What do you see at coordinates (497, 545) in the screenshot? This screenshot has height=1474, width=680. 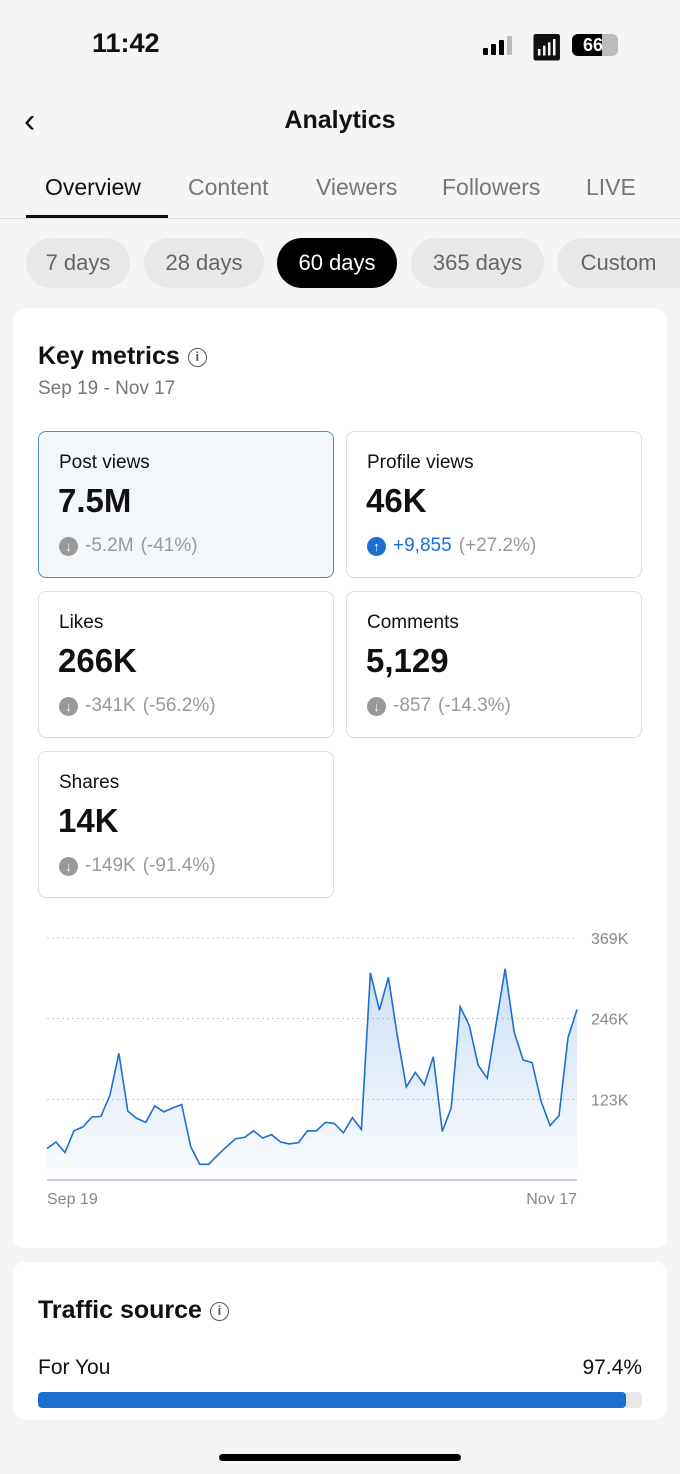 I see `metric-change-percent: (+27.2%)` at bounding box center [497, 545].